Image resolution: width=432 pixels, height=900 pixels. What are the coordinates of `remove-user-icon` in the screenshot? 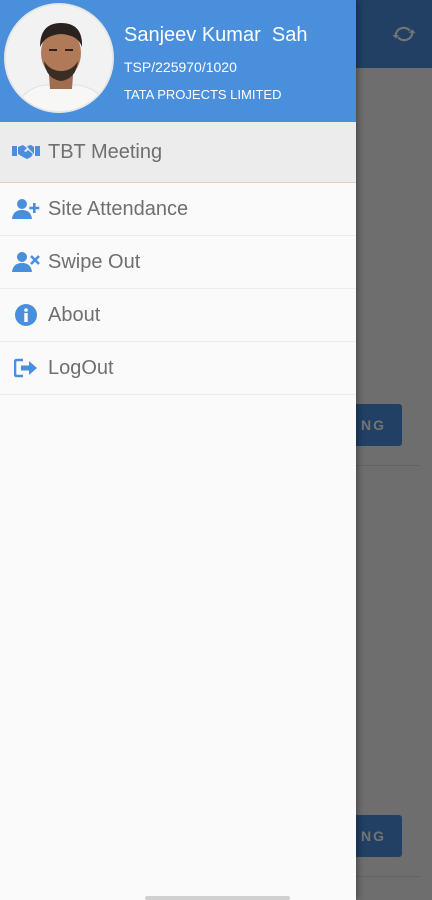 It's located at (26, 262).